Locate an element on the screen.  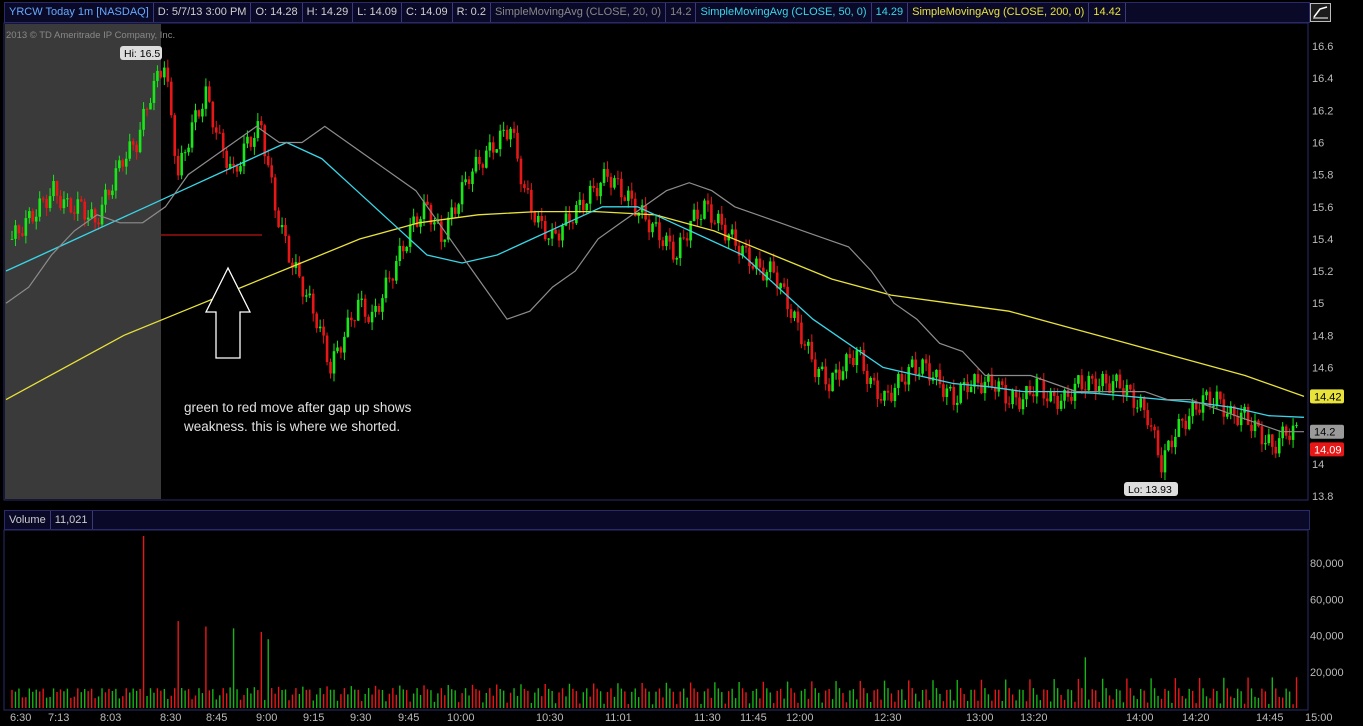
sma50-study-label: SimpleMovingAvg (CLOSE, 50, 0) is located at coordinates (784, 12).